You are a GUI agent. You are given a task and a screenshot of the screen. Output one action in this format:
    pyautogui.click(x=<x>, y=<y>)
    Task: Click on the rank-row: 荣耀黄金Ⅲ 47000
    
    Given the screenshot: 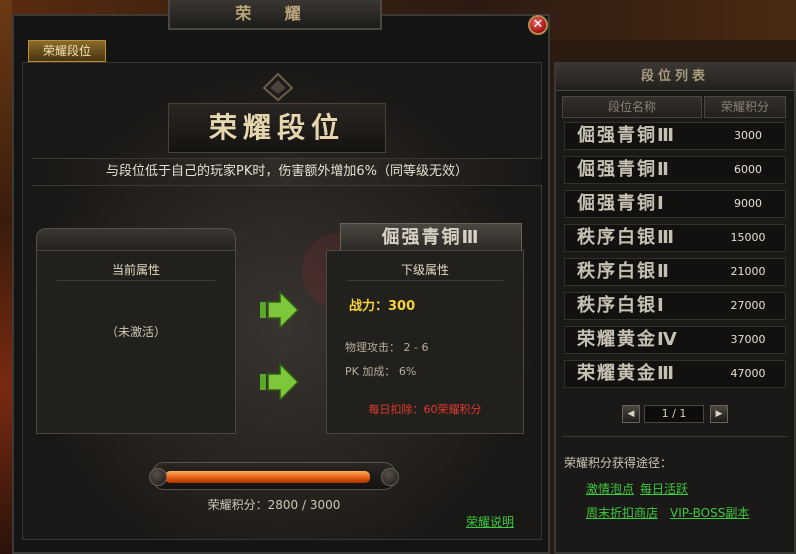 What is the action you would take?
    pyautogui.click(x=675, y=374)
    